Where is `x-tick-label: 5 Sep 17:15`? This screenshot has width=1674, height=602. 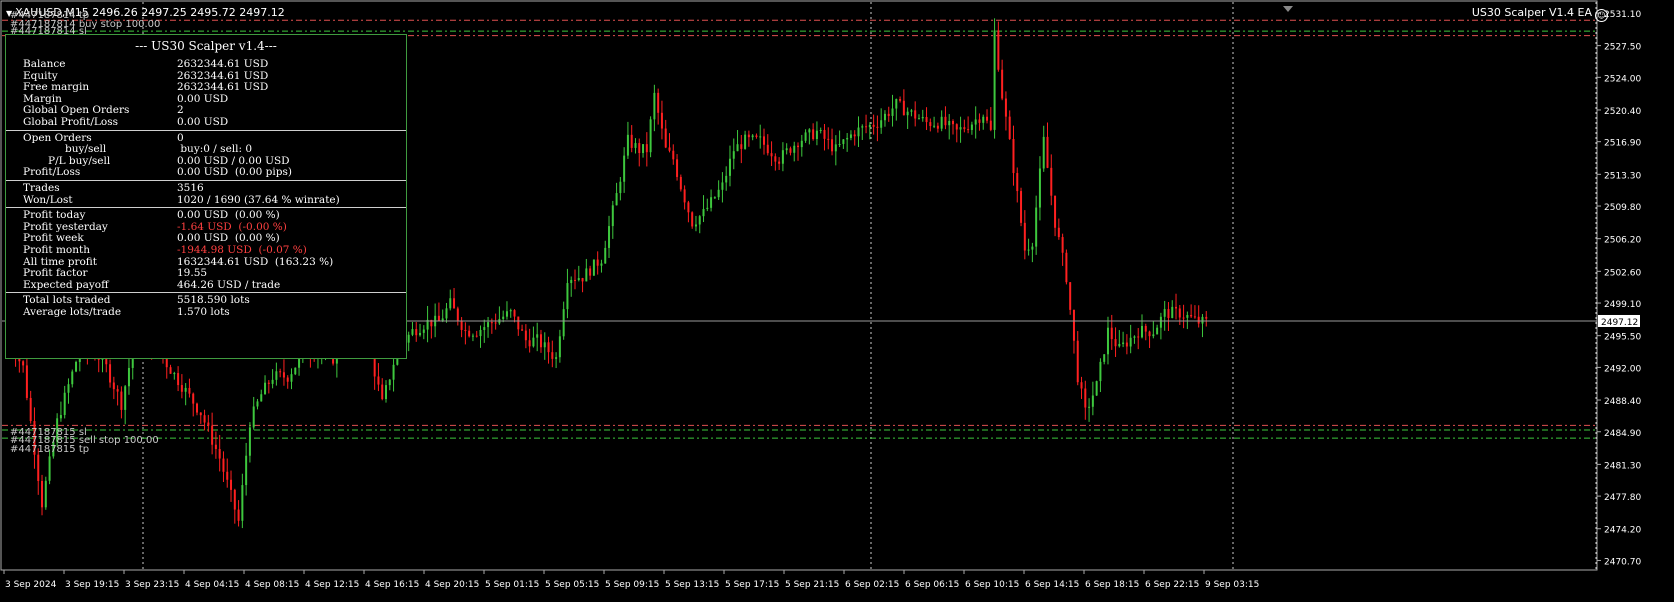
x-tick-label: 5 Sep 17:15 is located at coordinates (752, 585).